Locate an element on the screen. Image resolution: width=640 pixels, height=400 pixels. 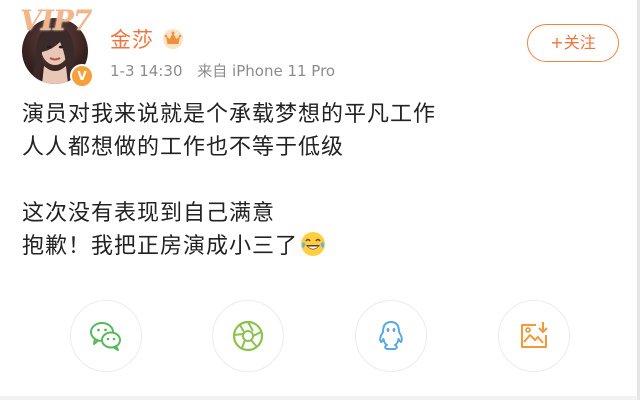
share-moments-button is located at coordinates (248, 336).